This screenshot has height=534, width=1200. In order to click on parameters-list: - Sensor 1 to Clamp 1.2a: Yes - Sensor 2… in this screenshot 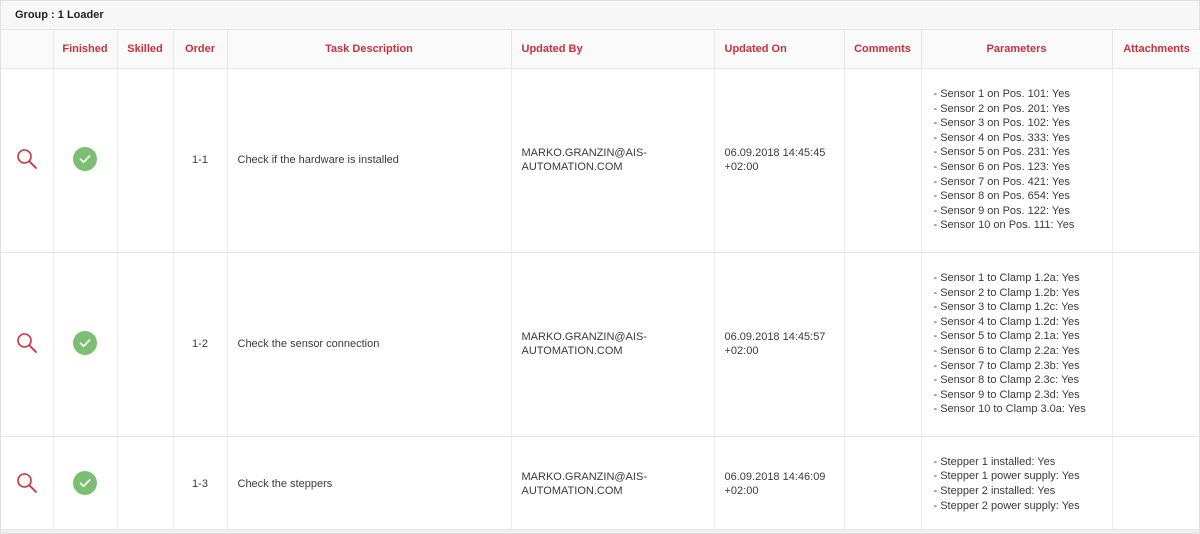, I will do `click(1017, 344)`.